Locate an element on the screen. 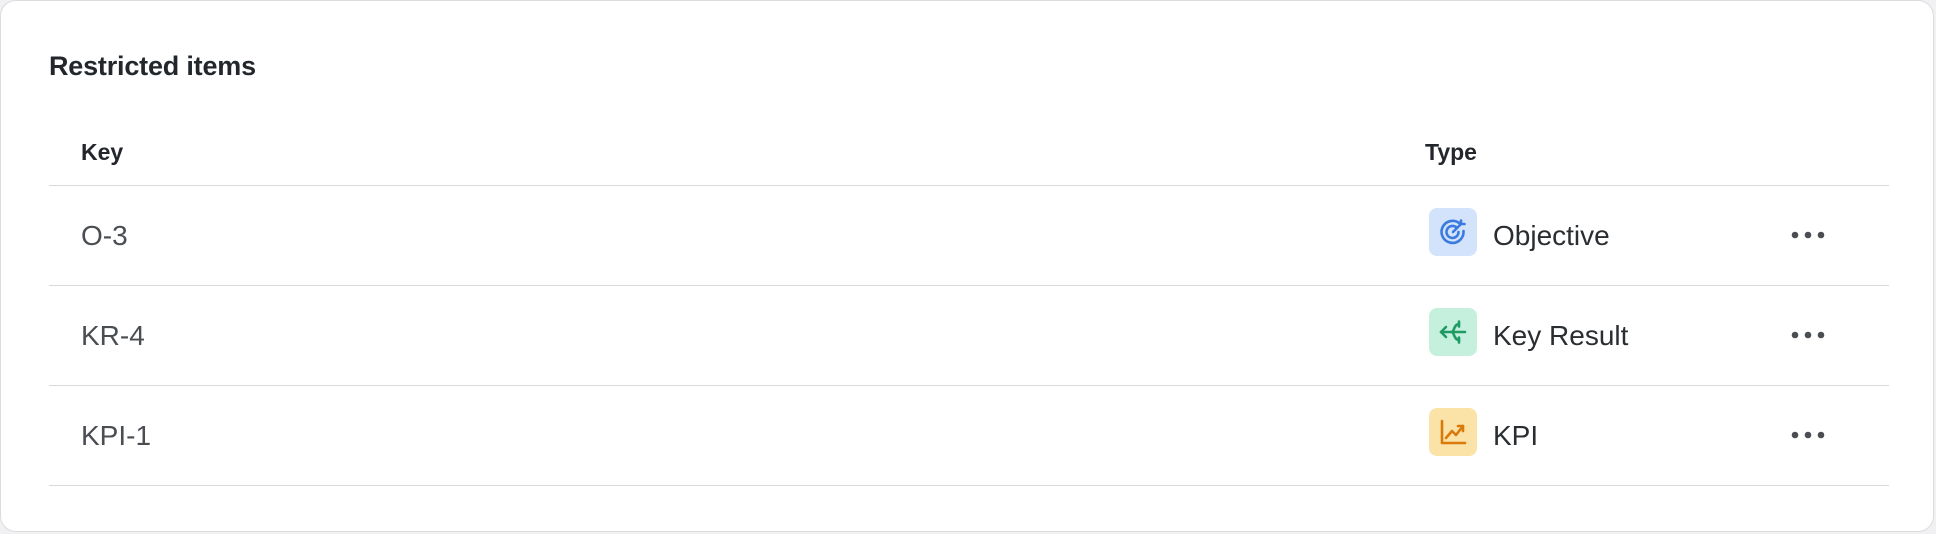 The height and width of the screenshot is (534, 1936). item-type: KPI is located at coordinates (1483, 435).